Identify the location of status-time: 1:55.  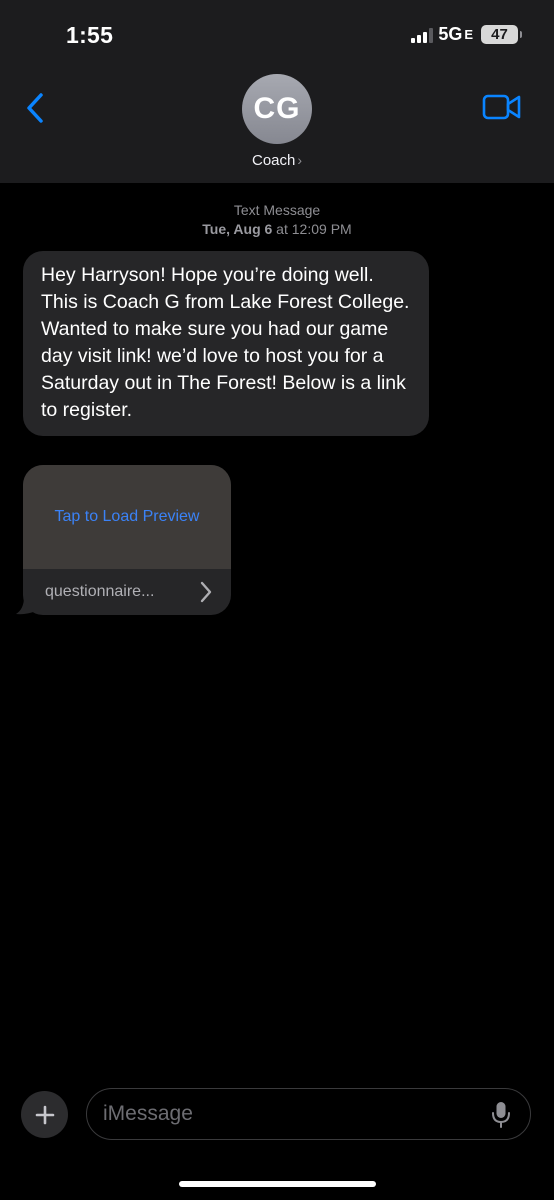
(90, 35).